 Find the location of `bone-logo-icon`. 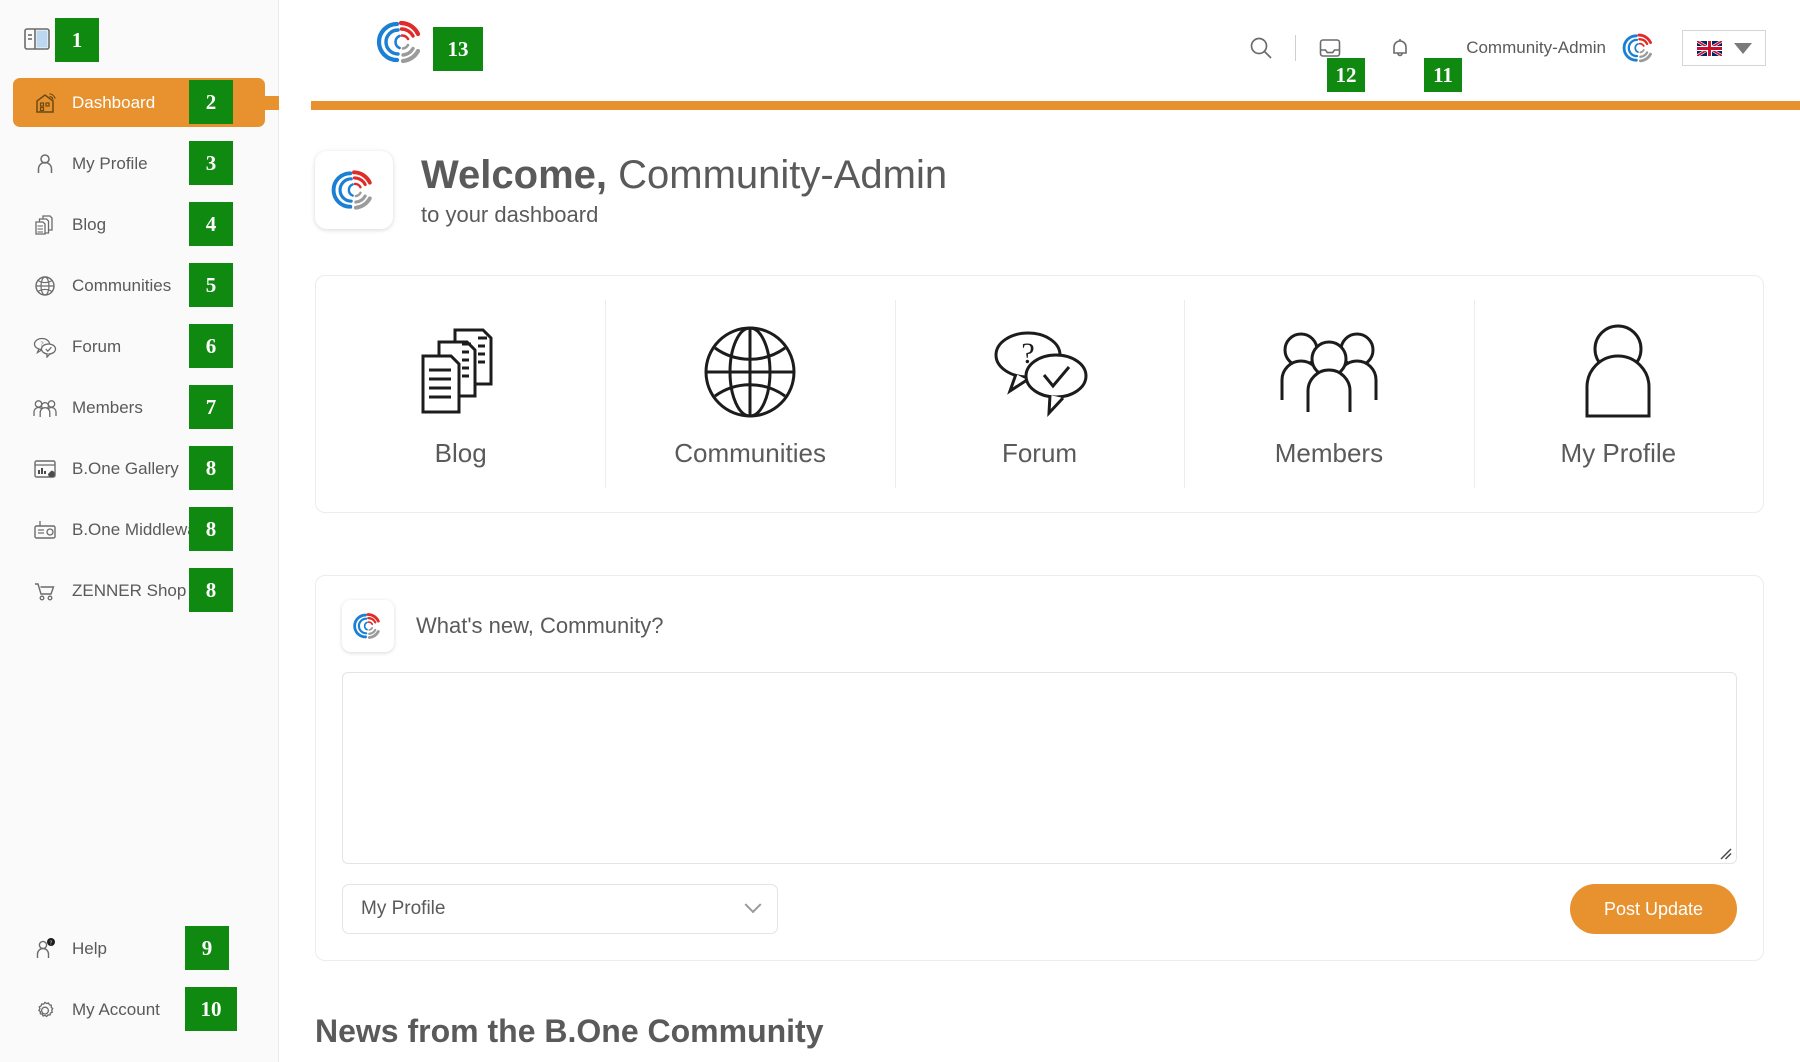

bone-logo-icon is located at coordinates (401, 42).